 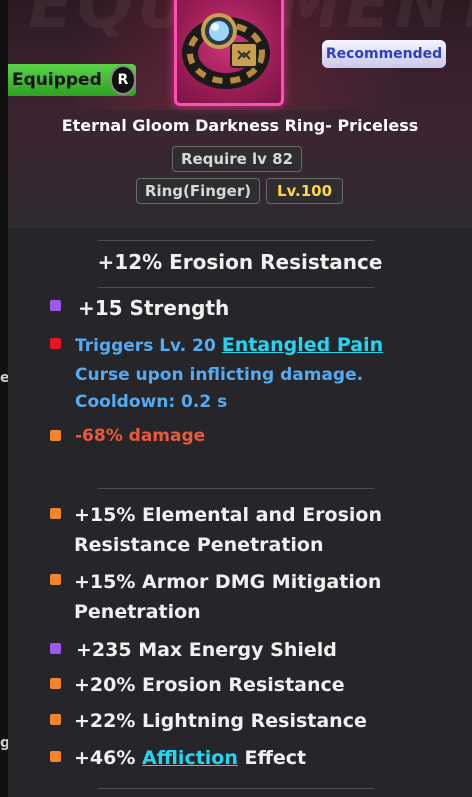 What do you see at coordinates (226, 51) in the screenshot?
I see `ring-icon` at bounding box center [226, 51].